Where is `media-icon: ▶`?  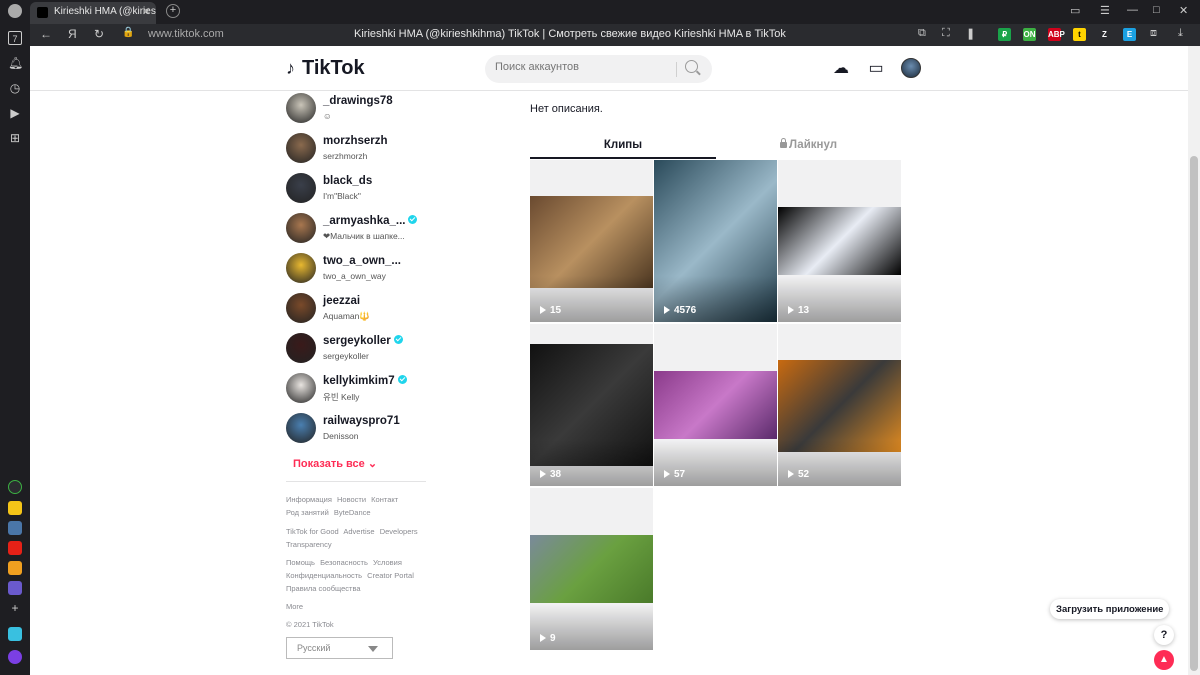 media-icon: ▶ is located at coordinates (15, 113).